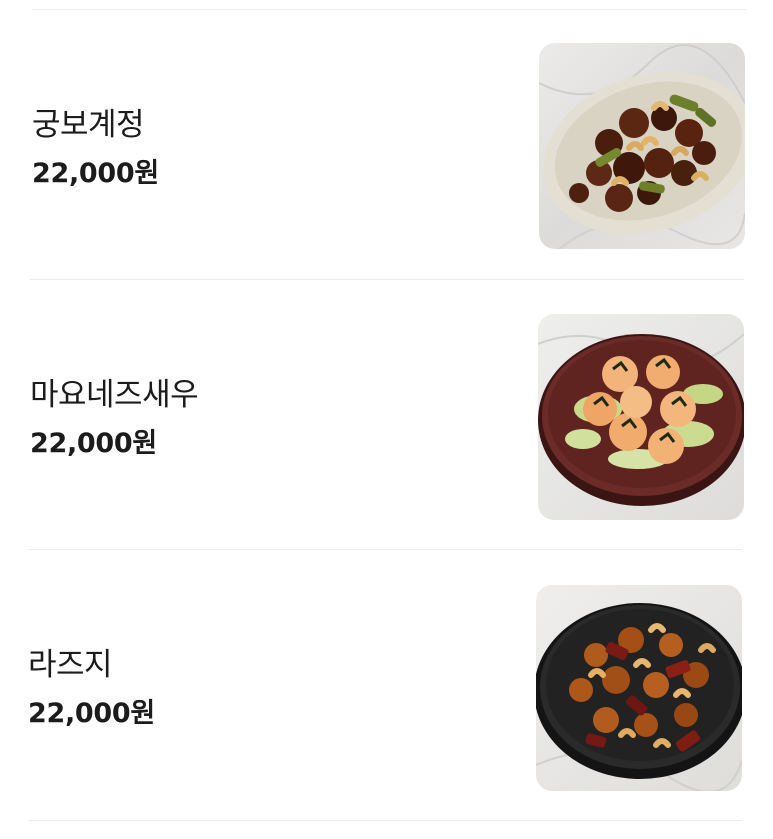 This screenshot has height=839, width=773. Describe the element at coordinates (70, 665) in the screenshot. I see `menu-item-name: 라즈지` at that location.